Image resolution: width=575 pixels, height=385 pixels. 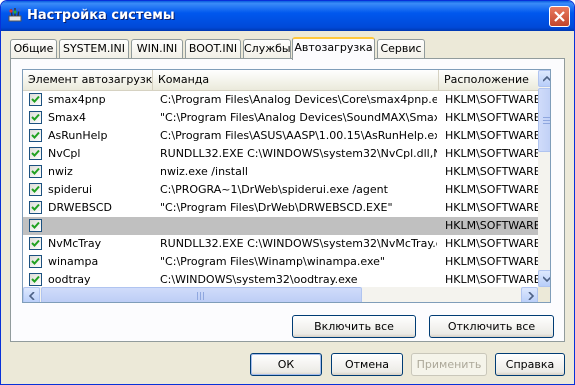 What do you see at coordinates (494, 80) in the screenshot?
I see `column-location: Расположение` at bounding box center [494, 80].